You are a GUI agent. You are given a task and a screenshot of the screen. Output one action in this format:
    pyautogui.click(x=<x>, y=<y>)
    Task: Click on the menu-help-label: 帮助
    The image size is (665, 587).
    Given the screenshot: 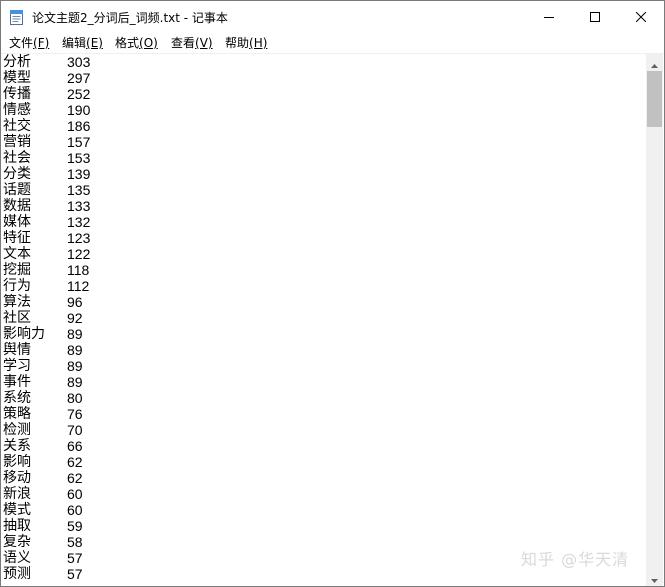 What is the action you would take?
    pyautogui.click(x=237, y=43)
    